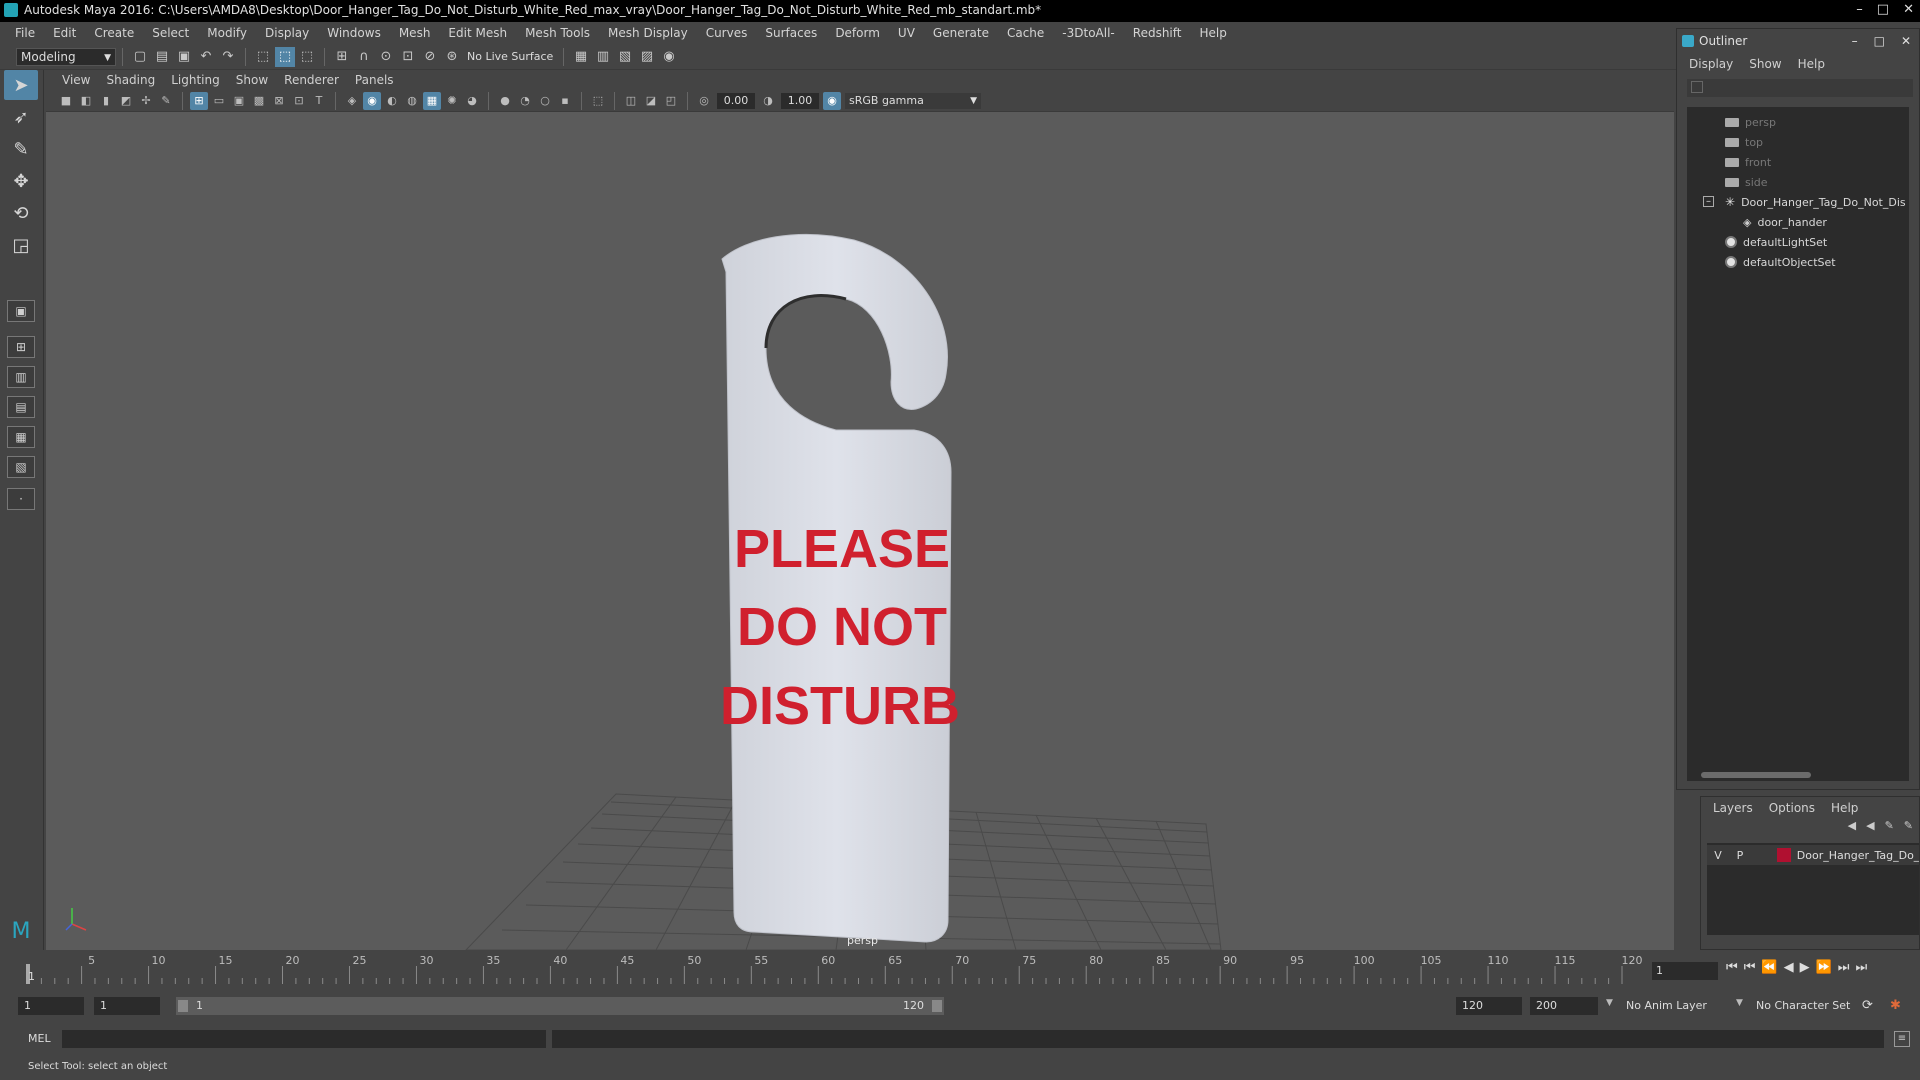 Image resolution: width=1920 pixels, height=1080 pixels. I want to click on move-tool-icon: ✥, so click(21, 181).